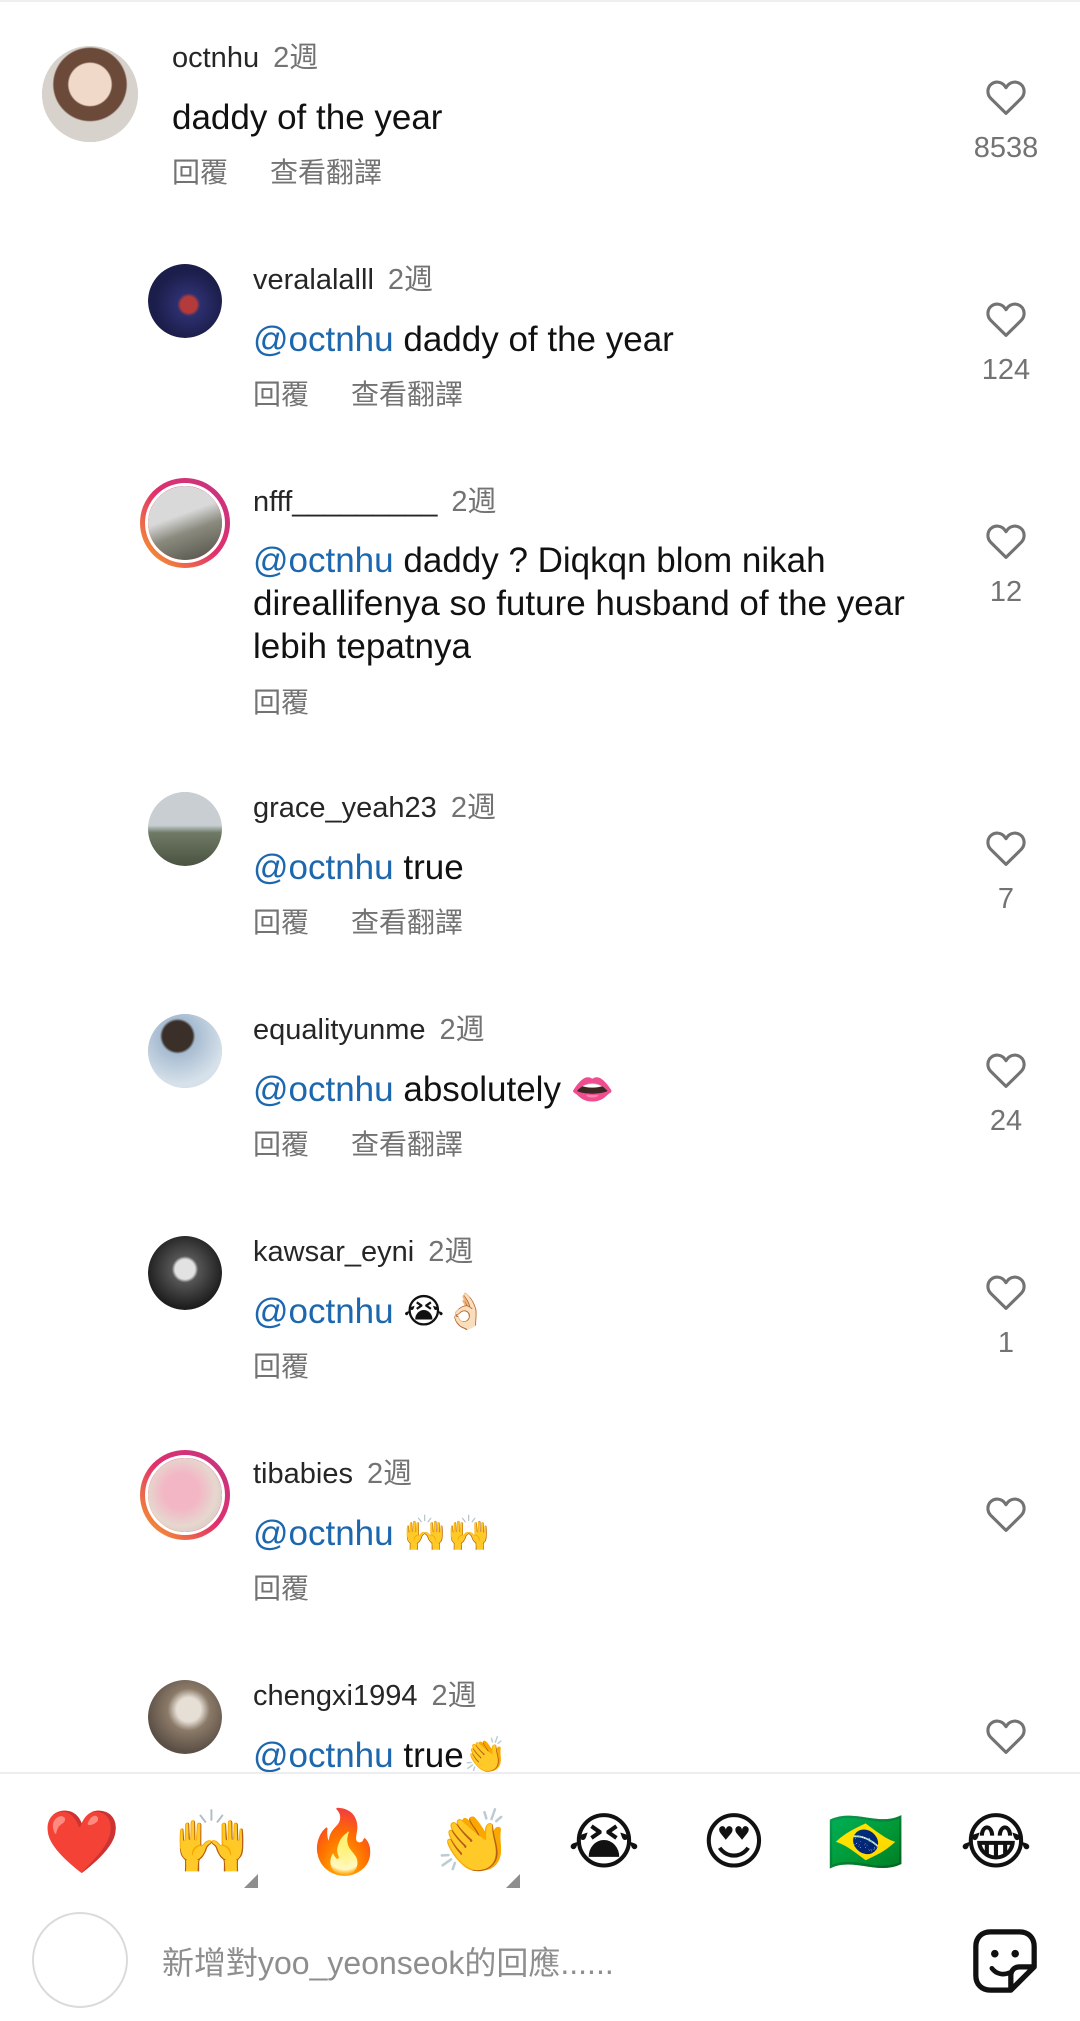 The height and width of the screenshot is (2021, 1080). Describe the element at coordinates (463, 339) in the screenshot. I see `comment-text: @octnhu daddy of the year` at that location.